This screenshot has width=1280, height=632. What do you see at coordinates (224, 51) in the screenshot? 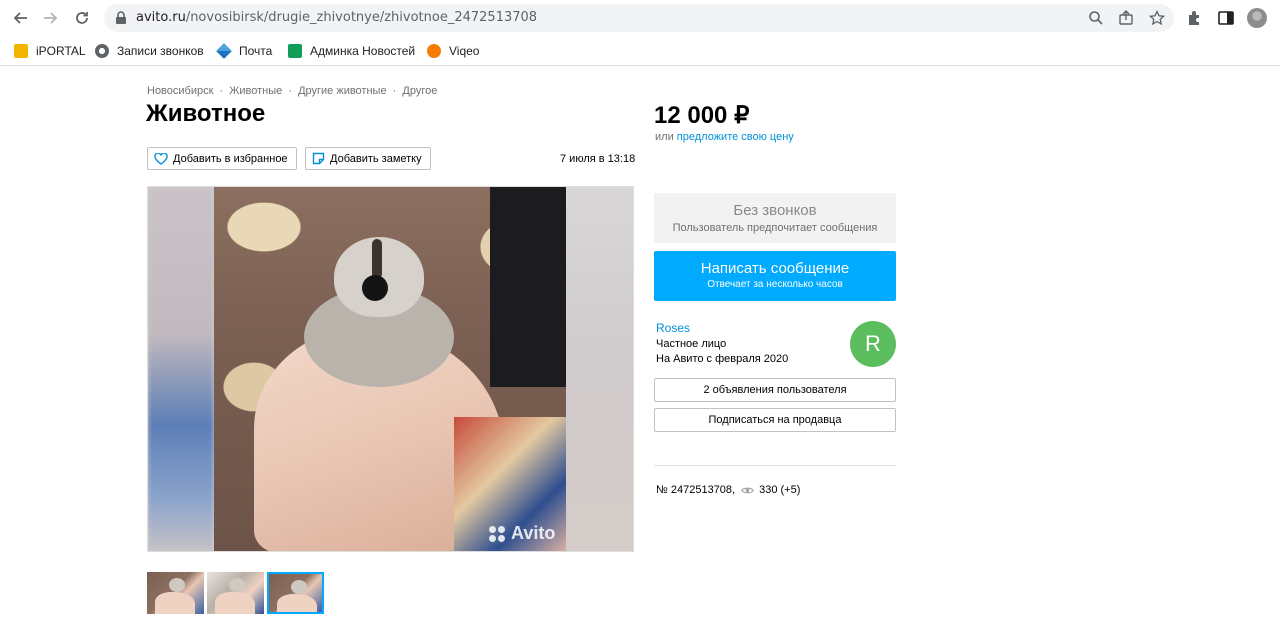
I see `mail-icon` at bounding box center [224, 51].